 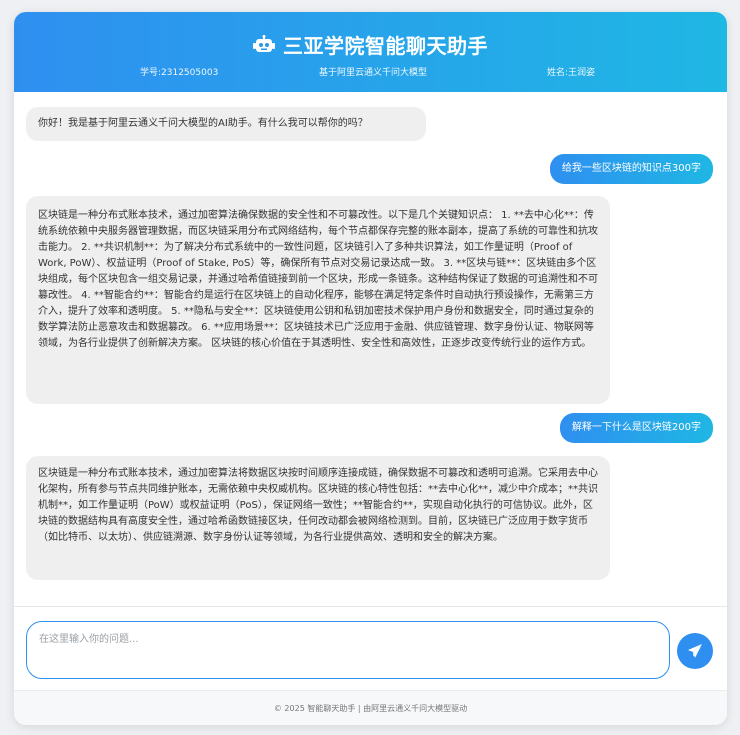 What do you see at coordinates (348, 650) in the screenshot?
I see `message-input` at bounding box center [348, 650].